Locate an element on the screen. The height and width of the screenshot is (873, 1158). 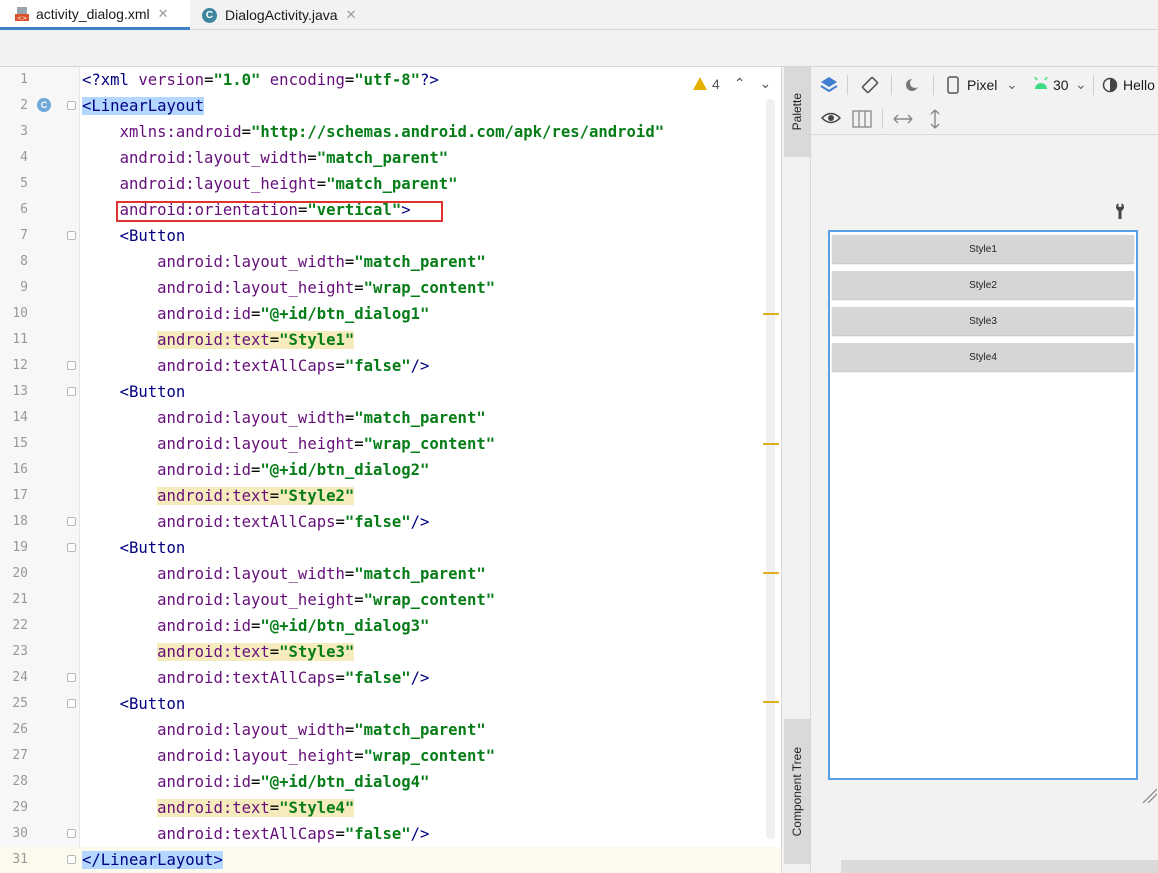
code-line: 27 android:layout_height="wrap_content" is located at coordinates (390, 756).